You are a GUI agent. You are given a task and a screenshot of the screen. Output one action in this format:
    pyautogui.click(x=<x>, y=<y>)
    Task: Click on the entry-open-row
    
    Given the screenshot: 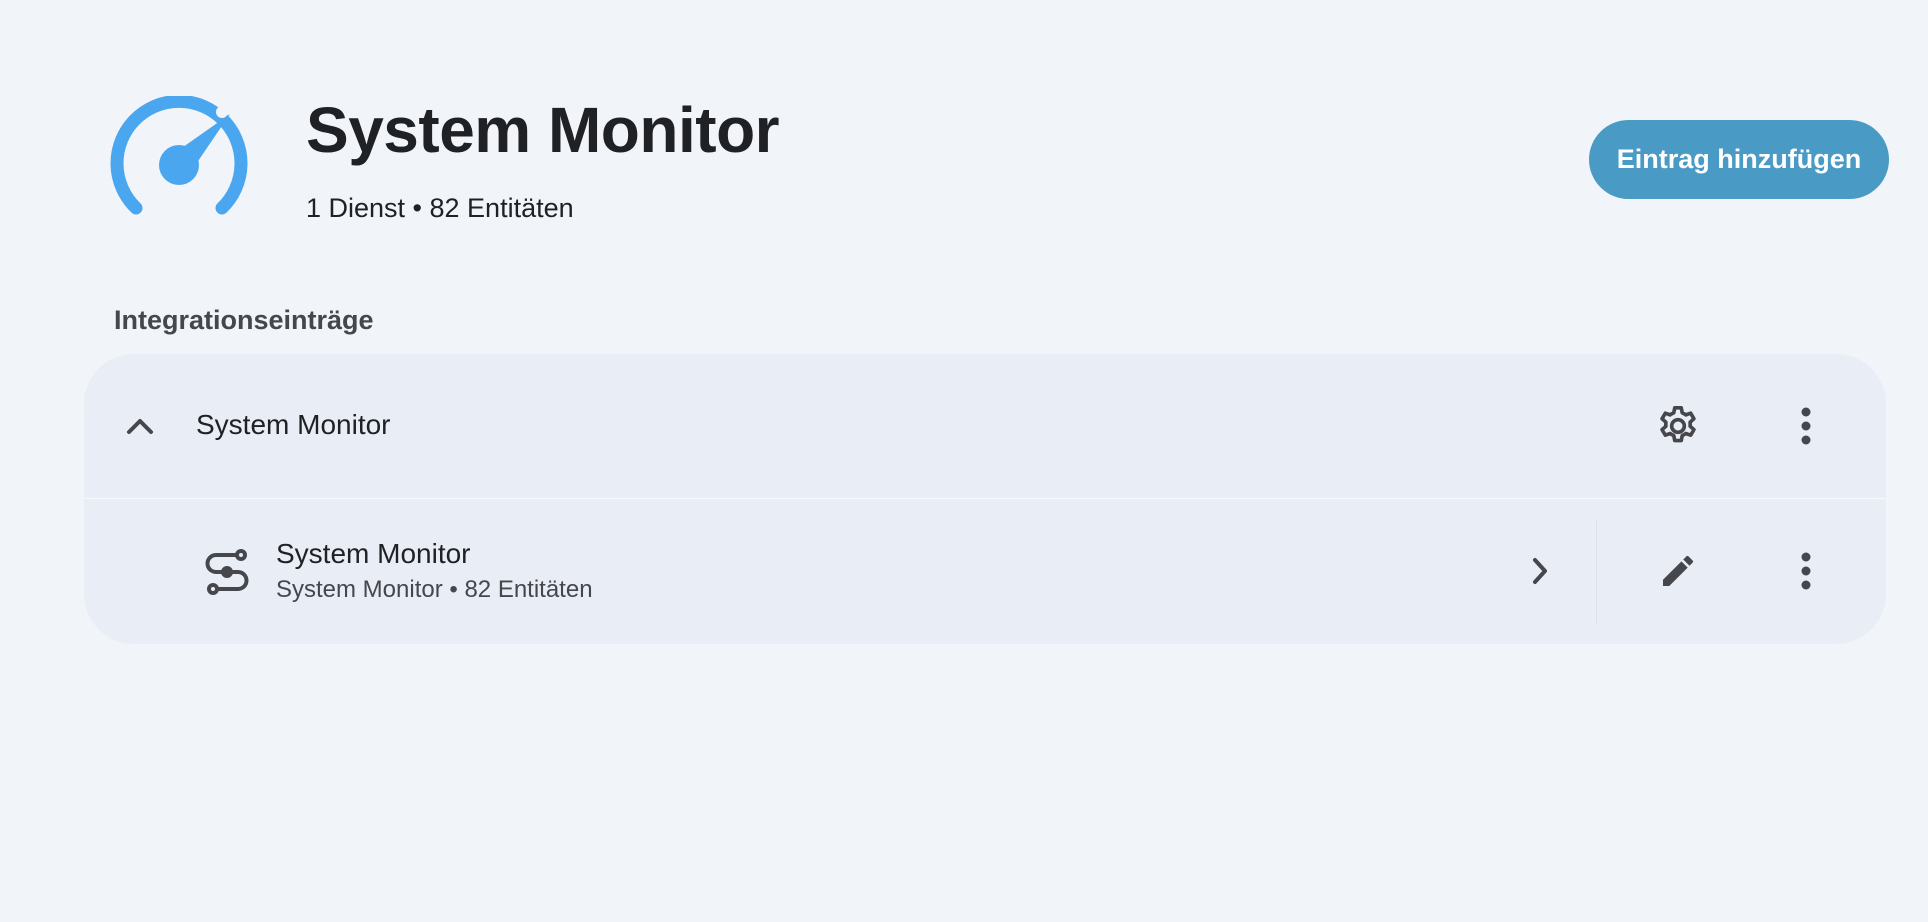 What is the action you would take?
    pyautogui.click(x=840, y=571)
    